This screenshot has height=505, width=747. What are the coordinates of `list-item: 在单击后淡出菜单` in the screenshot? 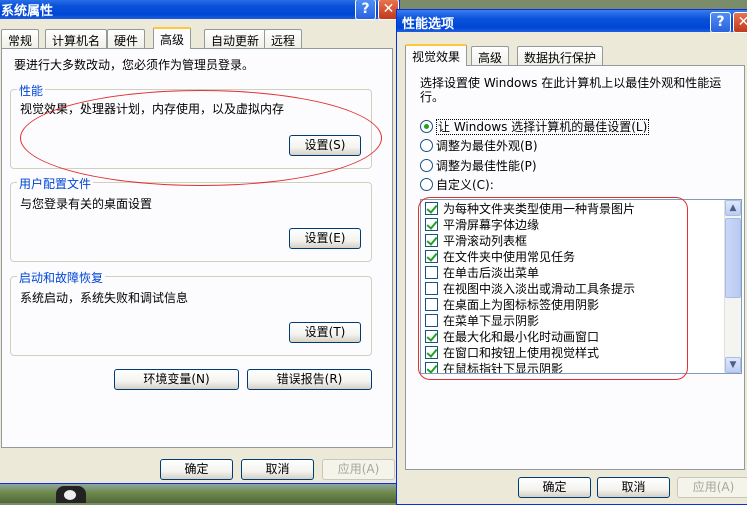 It's located at (482, 272).